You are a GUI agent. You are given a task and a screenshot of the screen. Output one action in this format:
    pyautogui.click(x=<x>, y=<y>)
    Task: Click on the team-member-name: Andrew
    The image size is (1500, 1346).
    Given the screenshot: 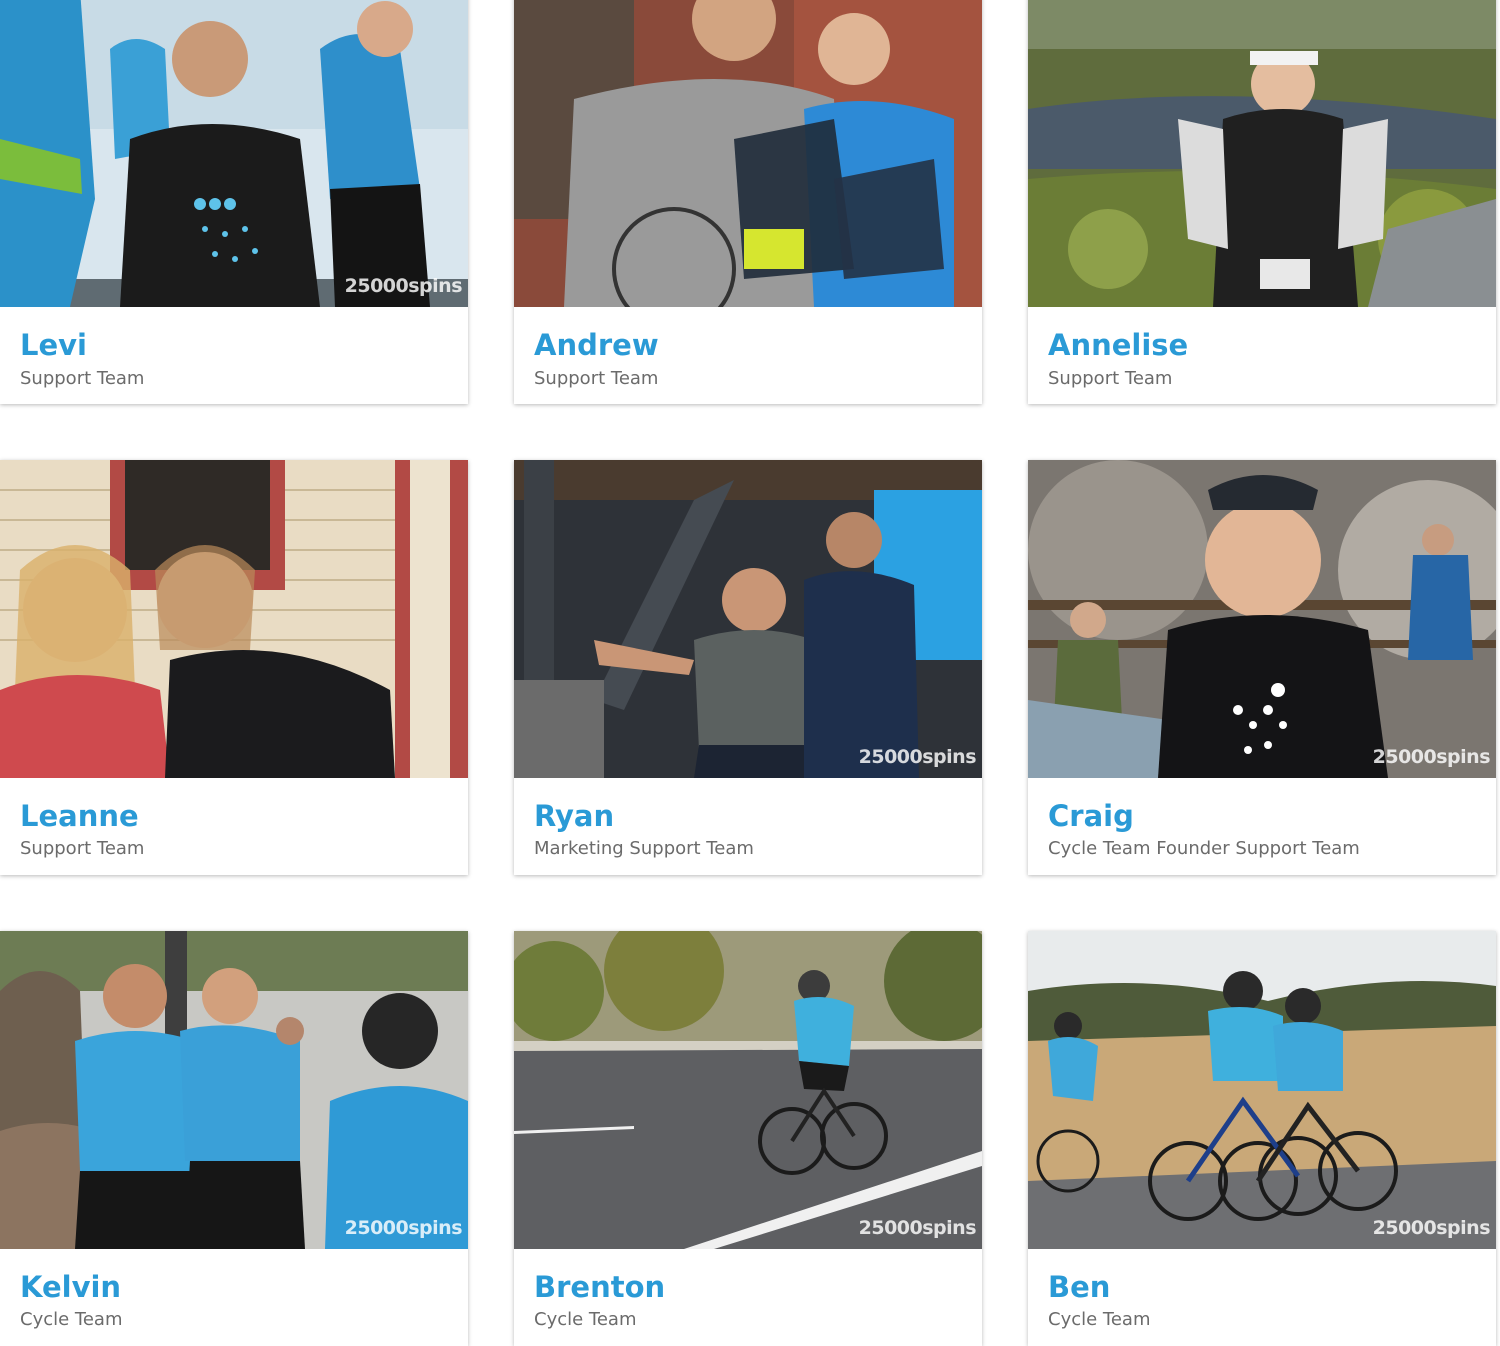 What is the action you would take?
    pyautogui.click(x=596, y=345)
    